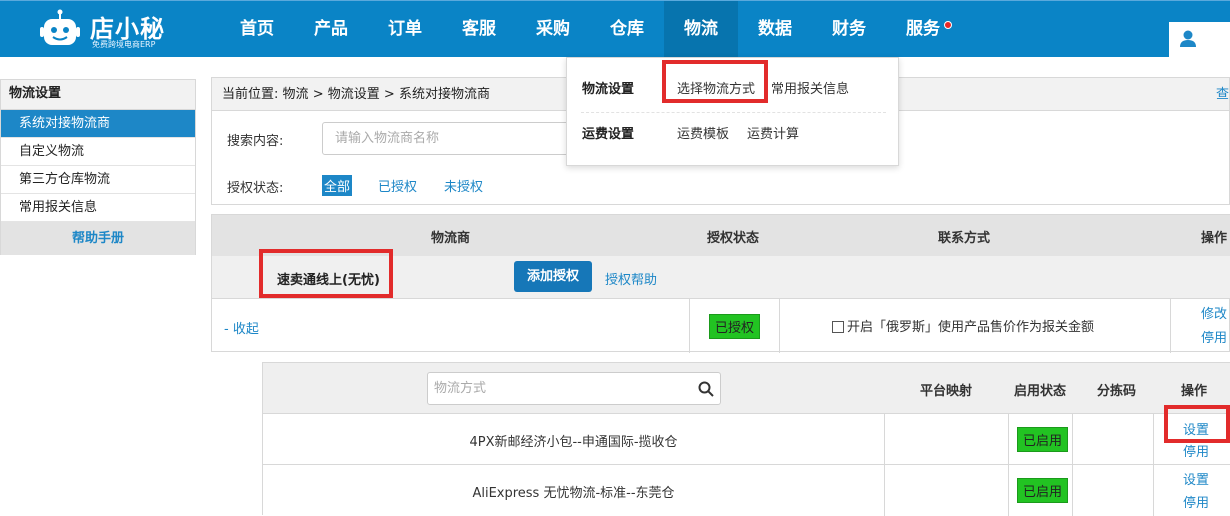  Describe the element at coordinates (250, 94) in the screenshot. I see `breadcrumb-prefix: 当前位置:` at that location.